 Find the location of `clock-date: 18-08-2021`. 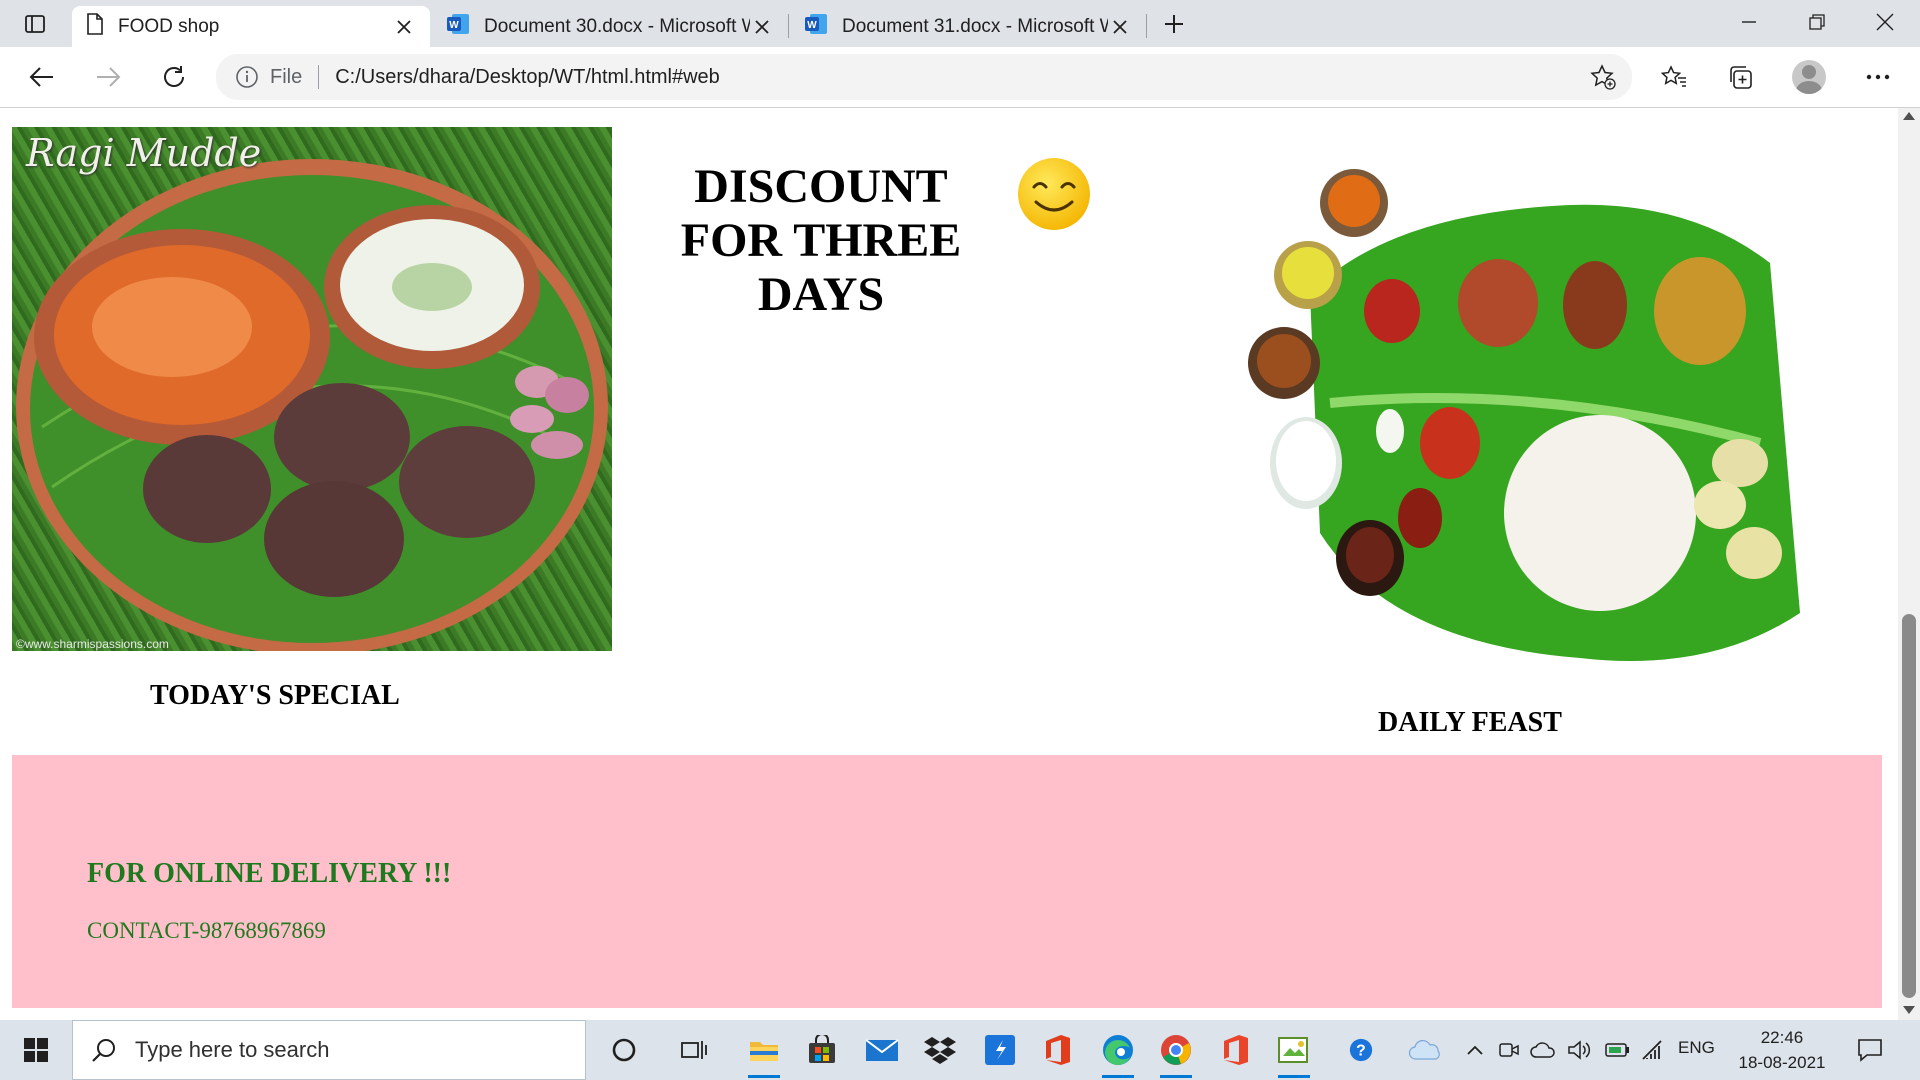

clock-date: 18-08-2021 is located at coordinates (1782, 1062).